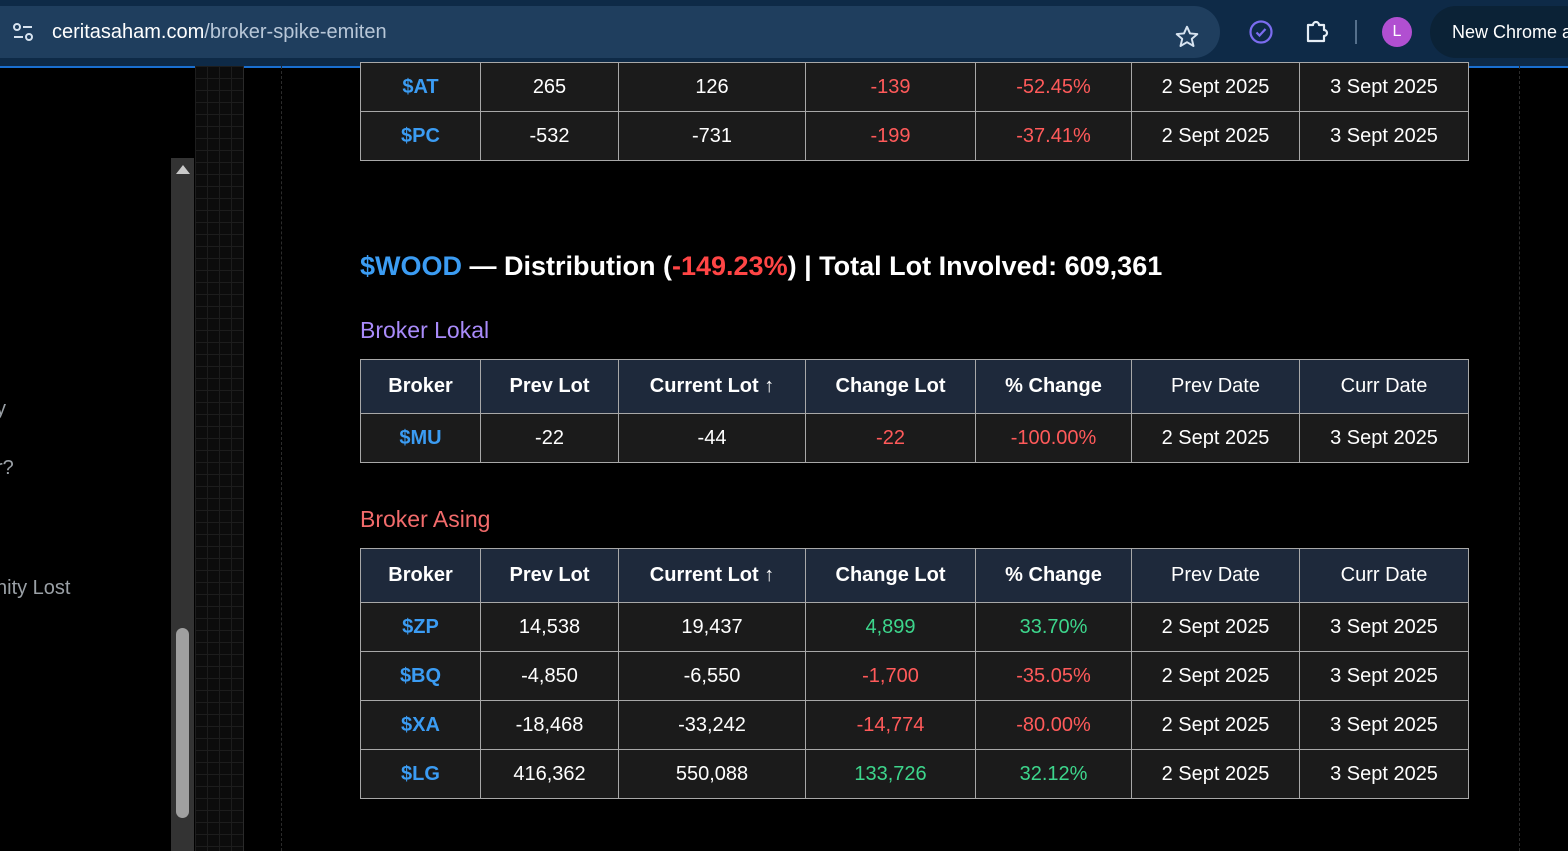  Describe the element at coordinates (182, 723) in the screenshot. I see `scrollbar-thumb` at that location.